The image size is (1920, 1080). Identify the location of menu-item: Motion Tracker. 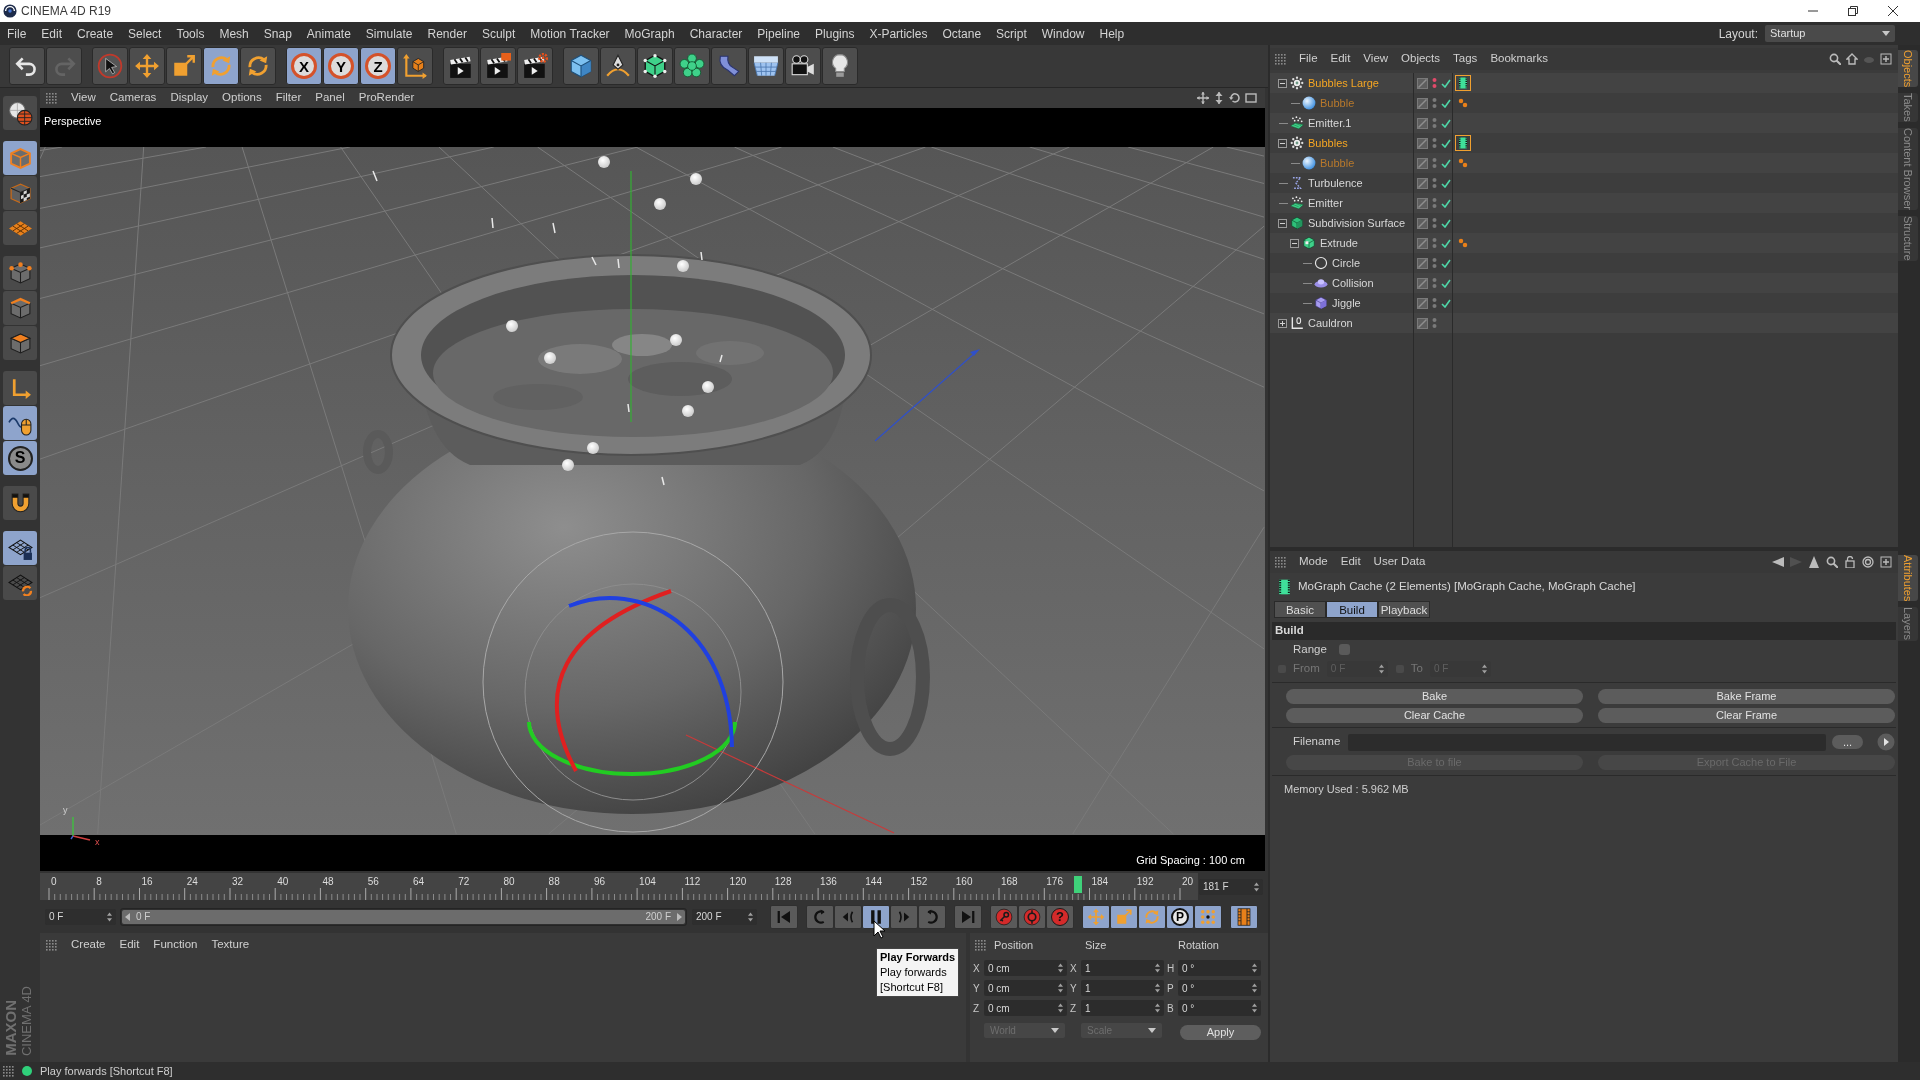
(570, 33).